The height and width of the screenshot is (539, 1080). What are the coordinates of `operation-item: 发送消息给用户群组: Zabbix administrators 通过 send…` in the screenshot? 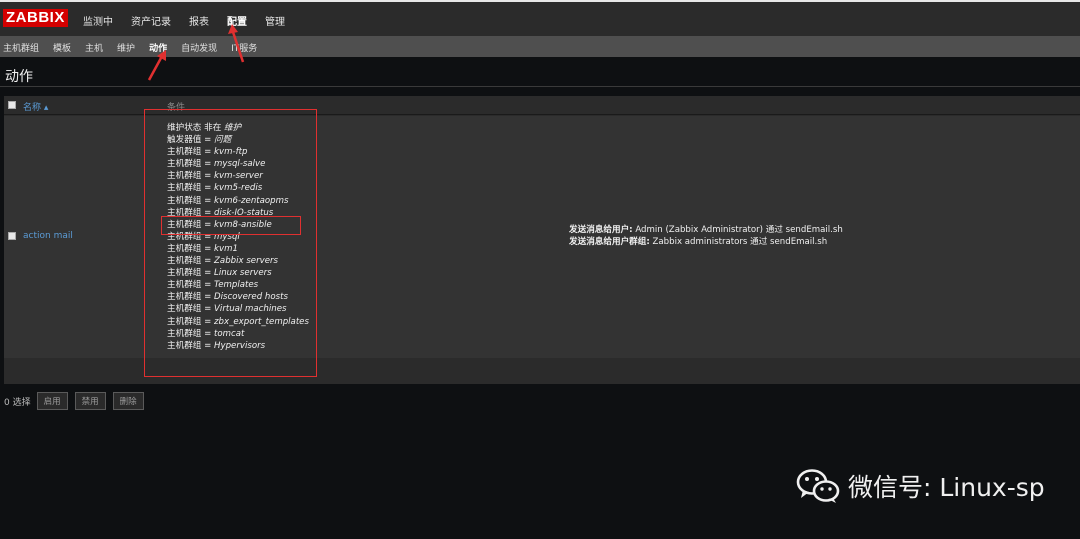 It's located at (706, 242).